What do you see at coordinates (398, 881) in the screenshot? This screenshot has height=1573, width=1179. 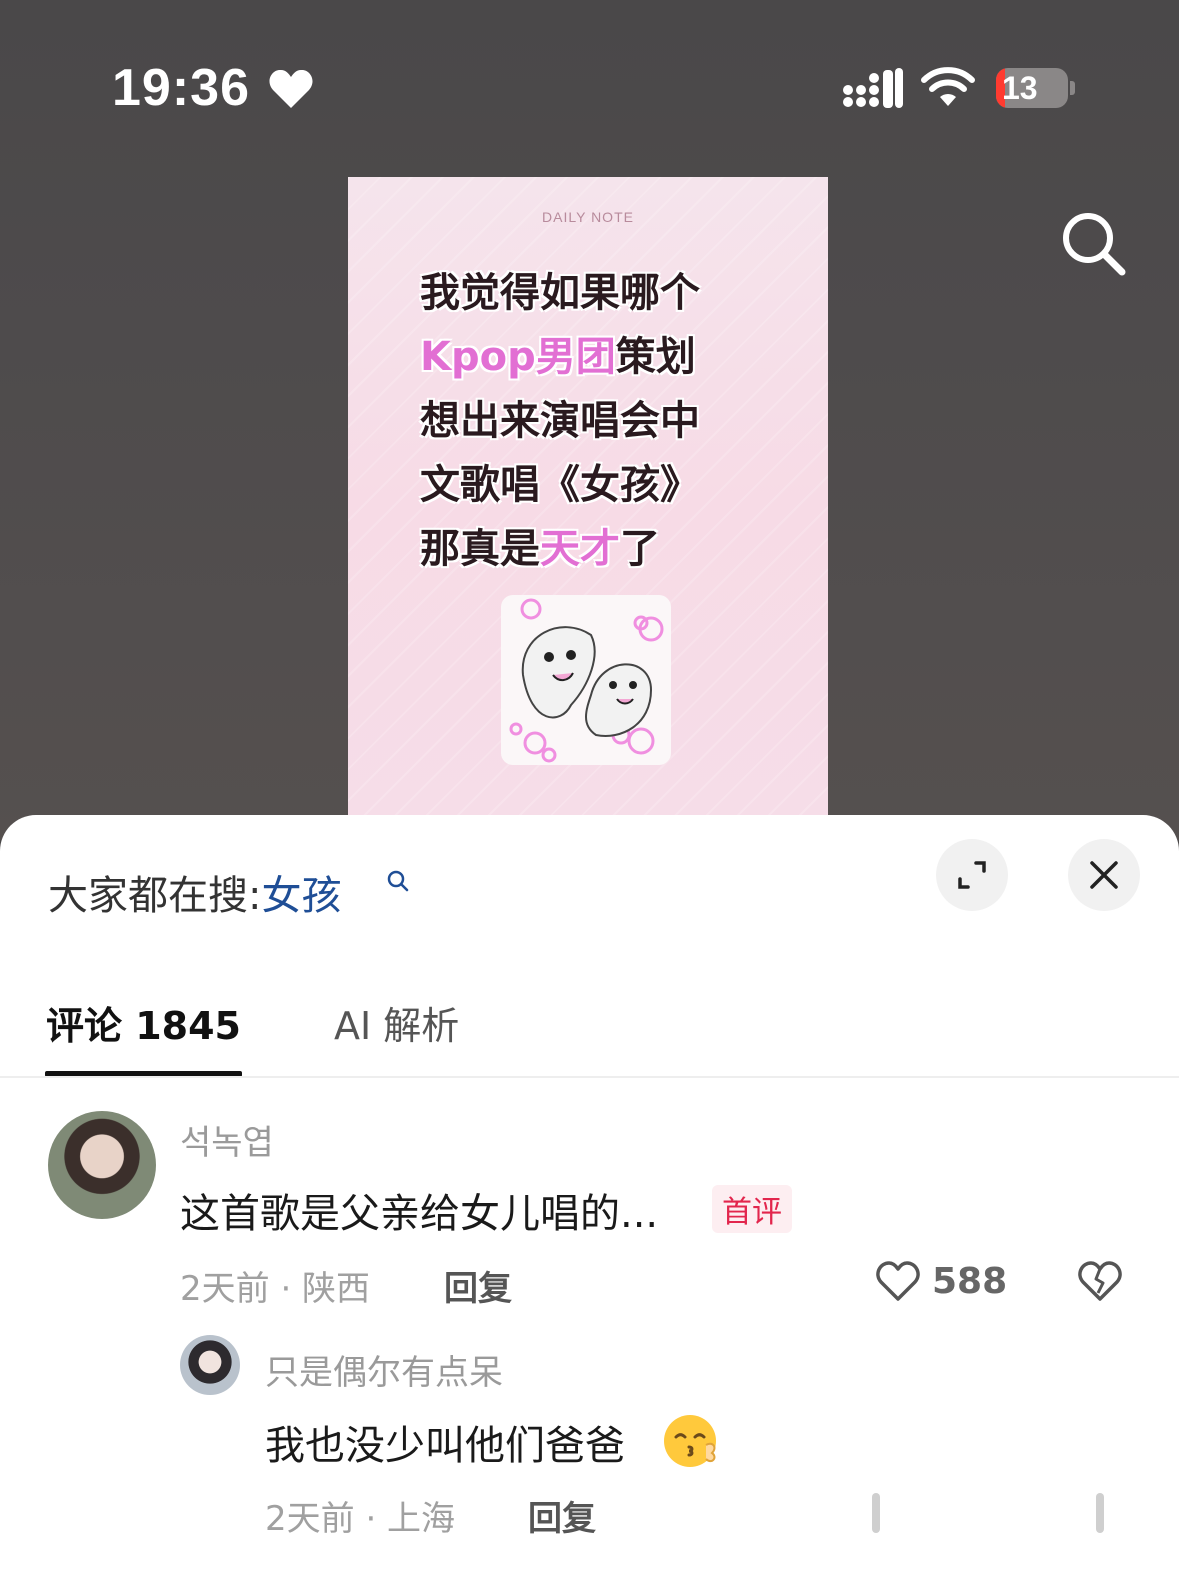 I see `small-search-icon` at bounding box center [398, 881].